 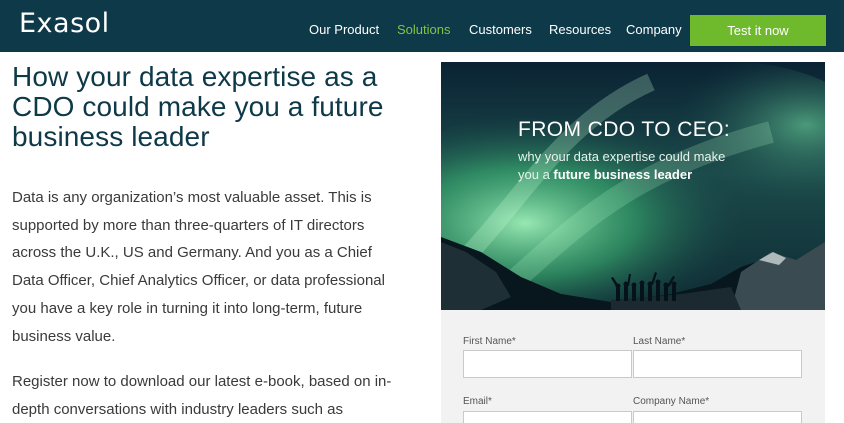 I want to click on last-name-label: Last Name*, so click(x=659, y=341).